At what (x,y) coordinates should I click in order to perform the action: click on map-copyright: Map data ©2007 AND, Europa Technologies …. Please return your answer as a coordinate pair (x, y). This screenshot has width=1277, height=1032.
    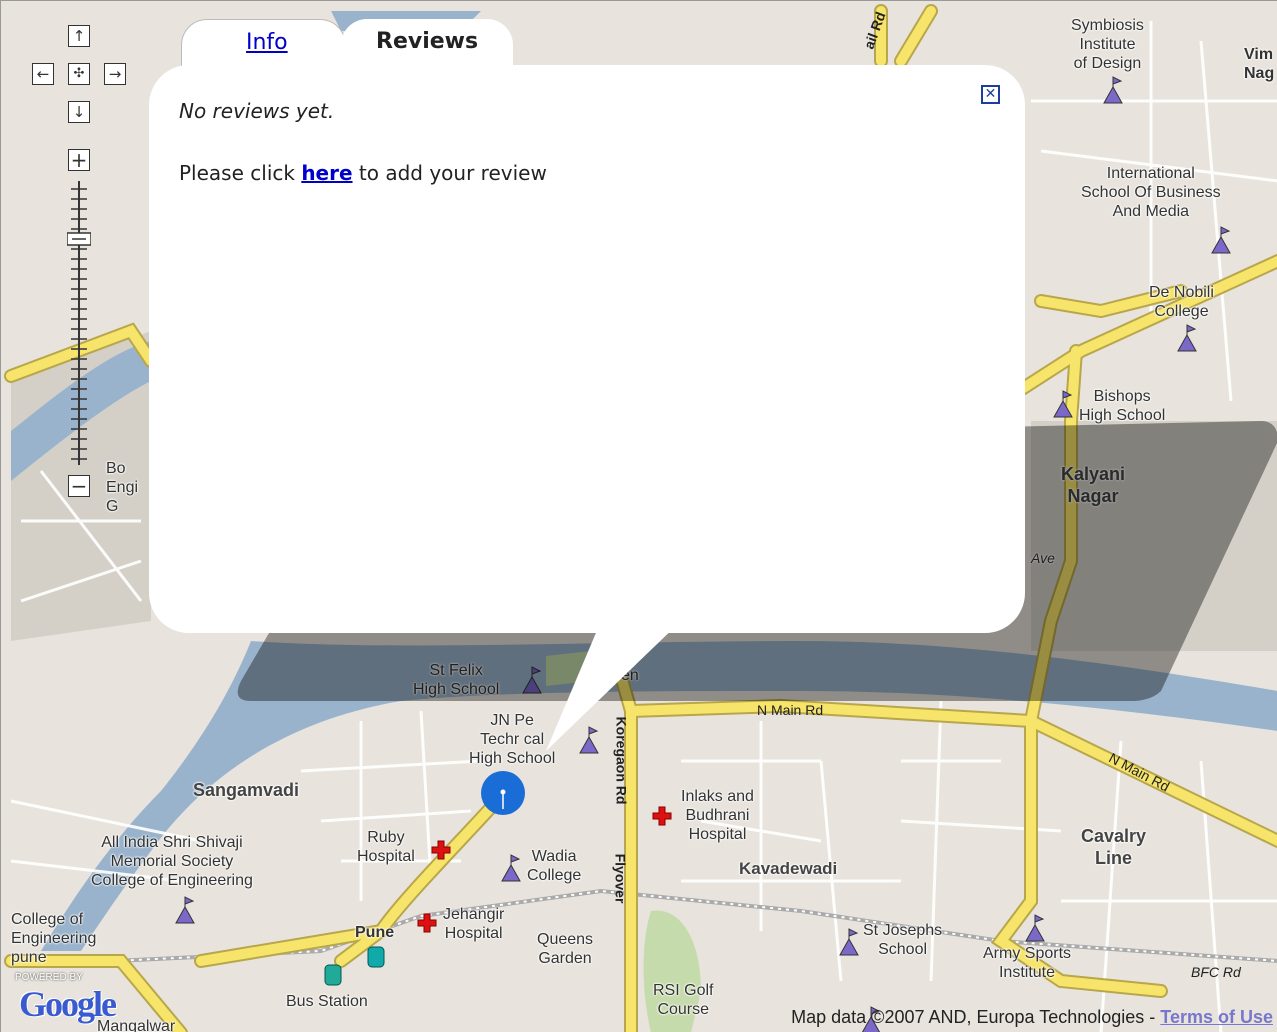
    Looking at the image, I should click on (1032, 1017).